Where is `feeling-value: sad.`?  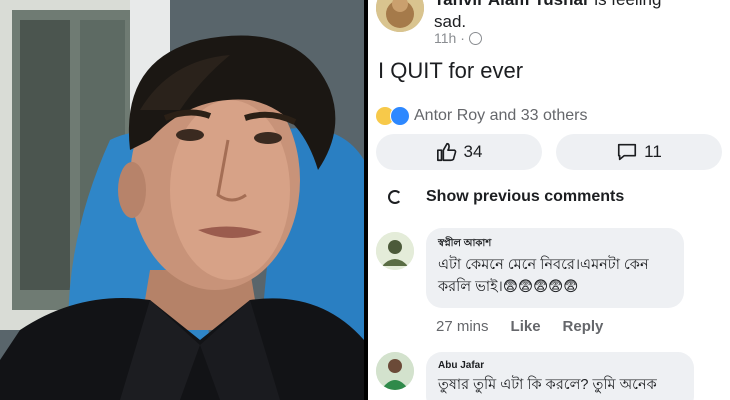
feeling-value: sad. is located at coordinates (450, 21).